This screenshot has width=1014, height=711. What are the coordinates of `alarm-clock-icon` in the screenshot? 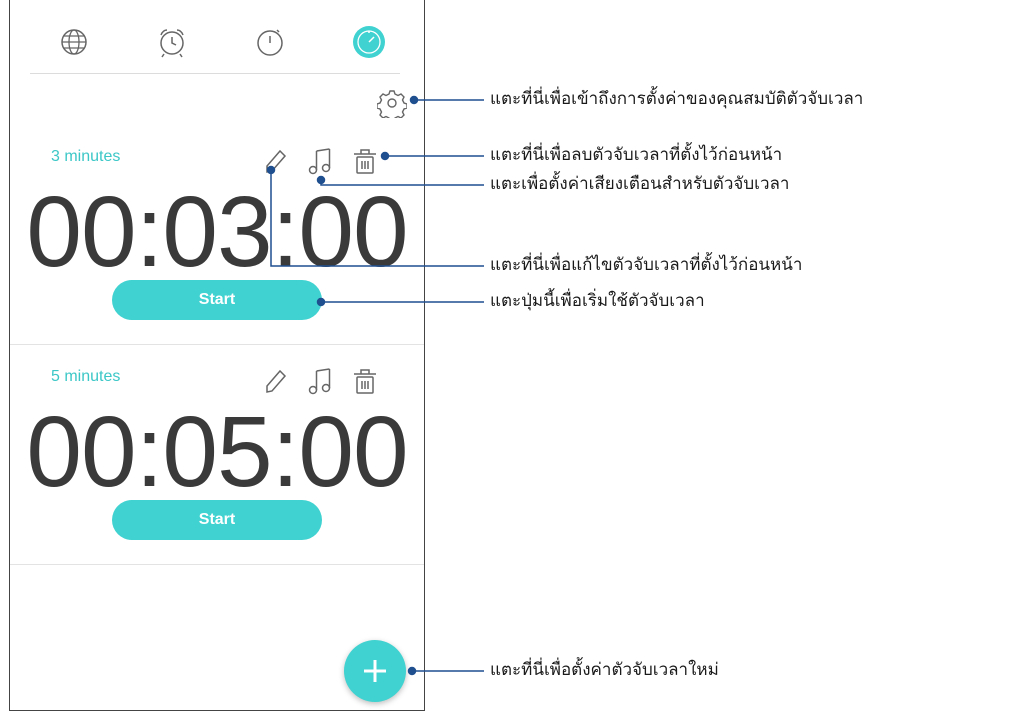 It's located at (172, 43).